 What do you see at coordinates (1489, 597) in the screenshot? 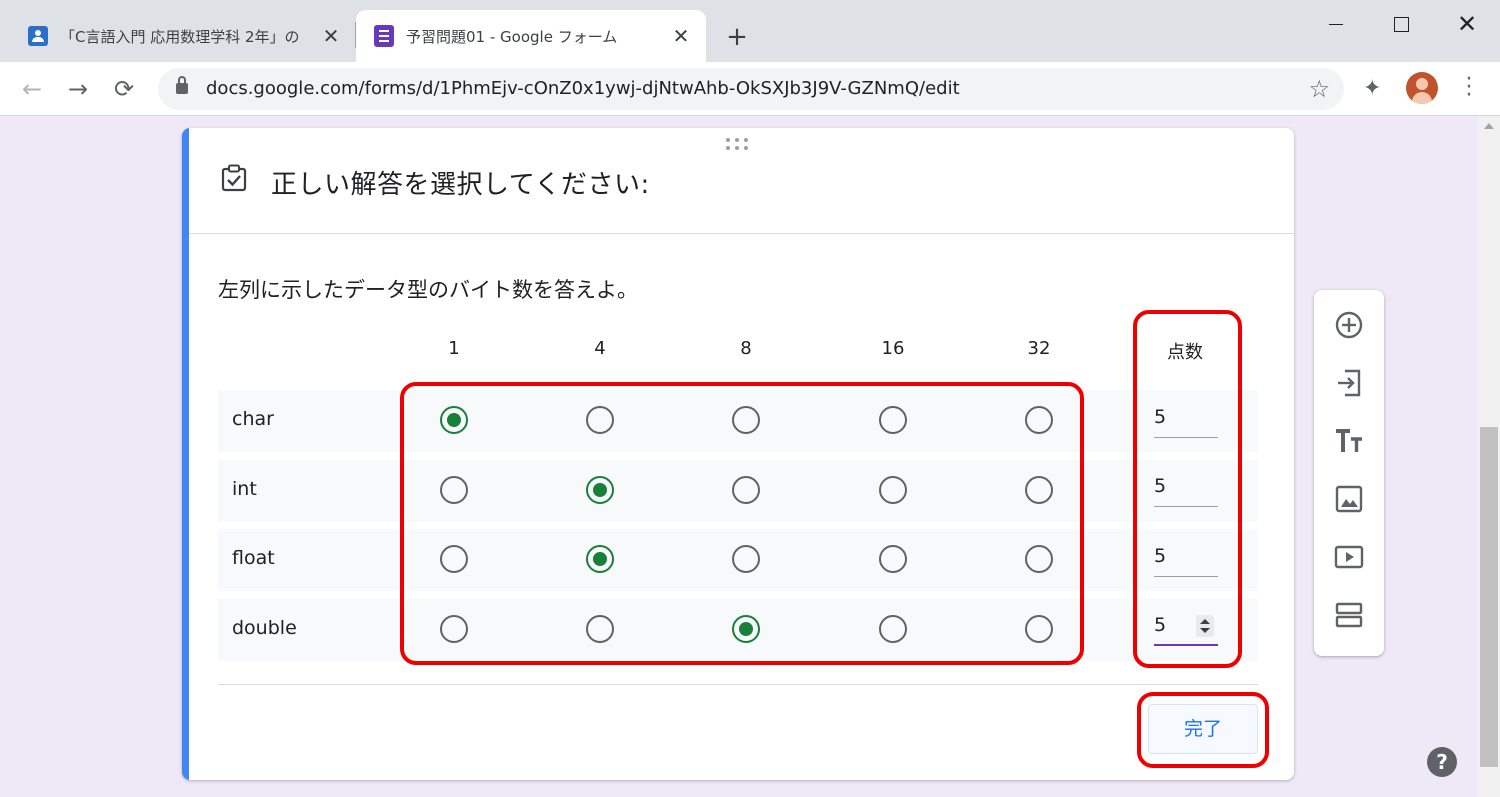
I see `scrollbar-thumb` at bounding box center [1489, 597].